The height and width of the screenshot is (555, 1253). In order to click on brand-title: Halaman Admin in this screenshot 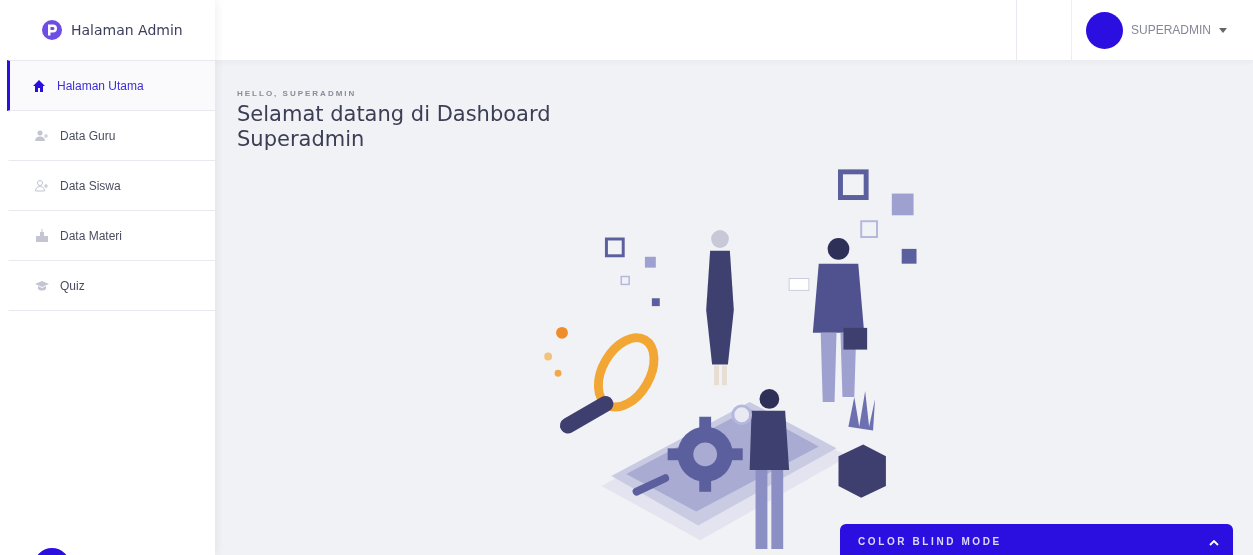, I will do `click(127, 30)`.